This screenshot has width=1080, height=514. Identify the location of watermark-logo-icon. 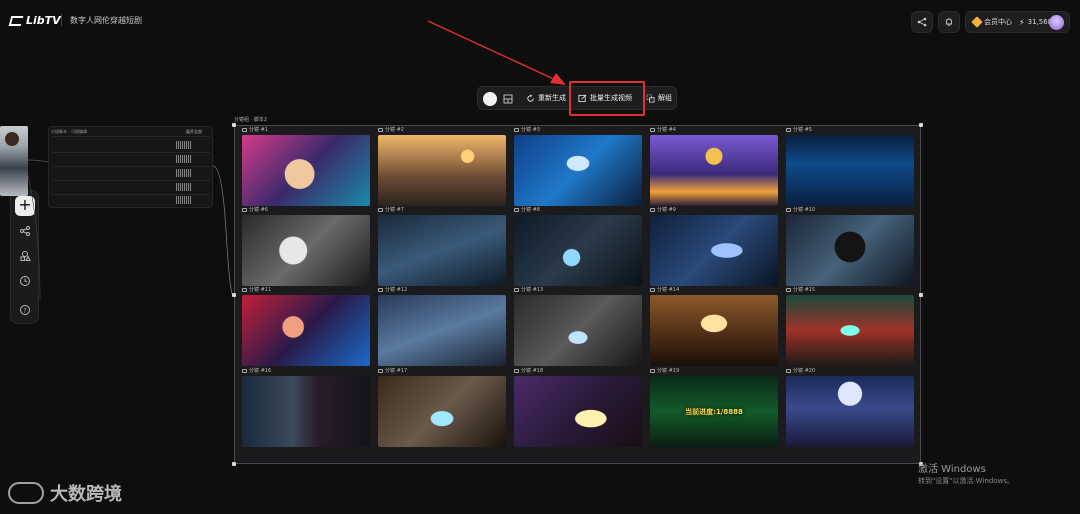
(26, 493).